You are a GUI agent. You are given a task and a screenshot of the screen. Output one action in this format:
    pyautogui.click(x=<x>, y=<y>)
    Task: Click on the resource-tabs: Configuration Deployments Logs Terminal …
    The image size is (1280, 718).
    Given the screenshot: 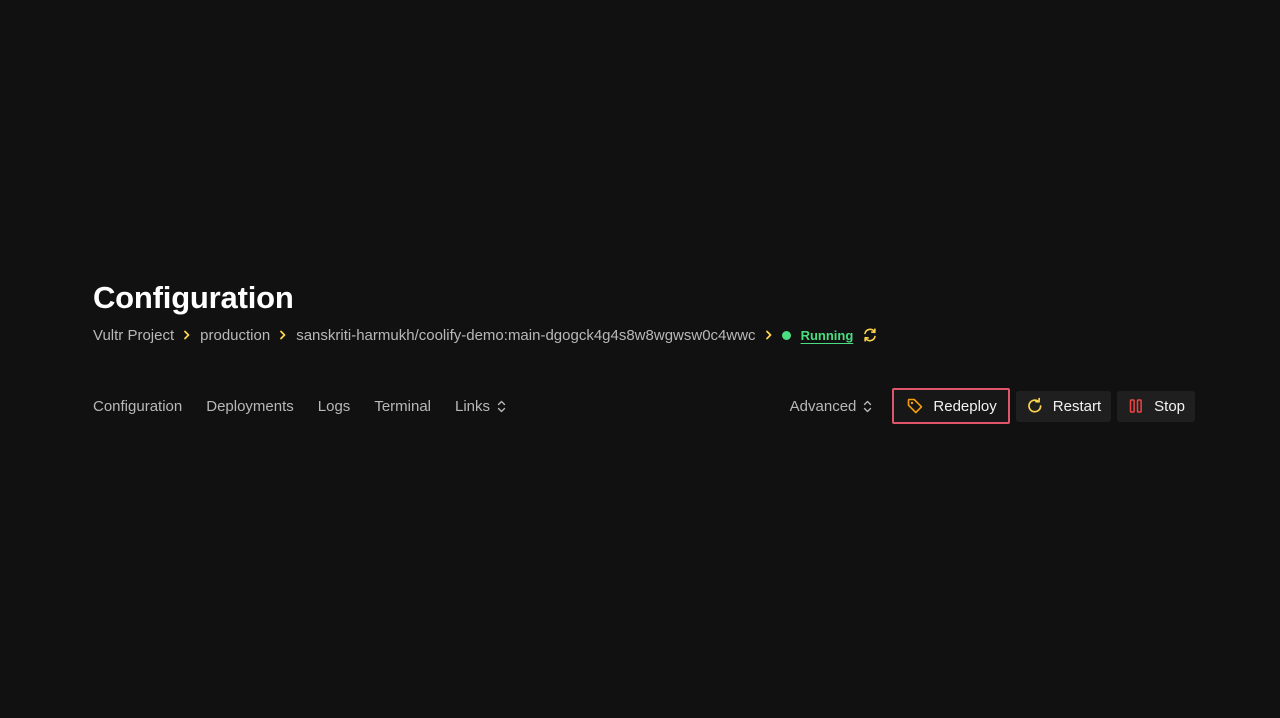 What is the action you would take?
    pyautogui.click(x=311, y=406)
    